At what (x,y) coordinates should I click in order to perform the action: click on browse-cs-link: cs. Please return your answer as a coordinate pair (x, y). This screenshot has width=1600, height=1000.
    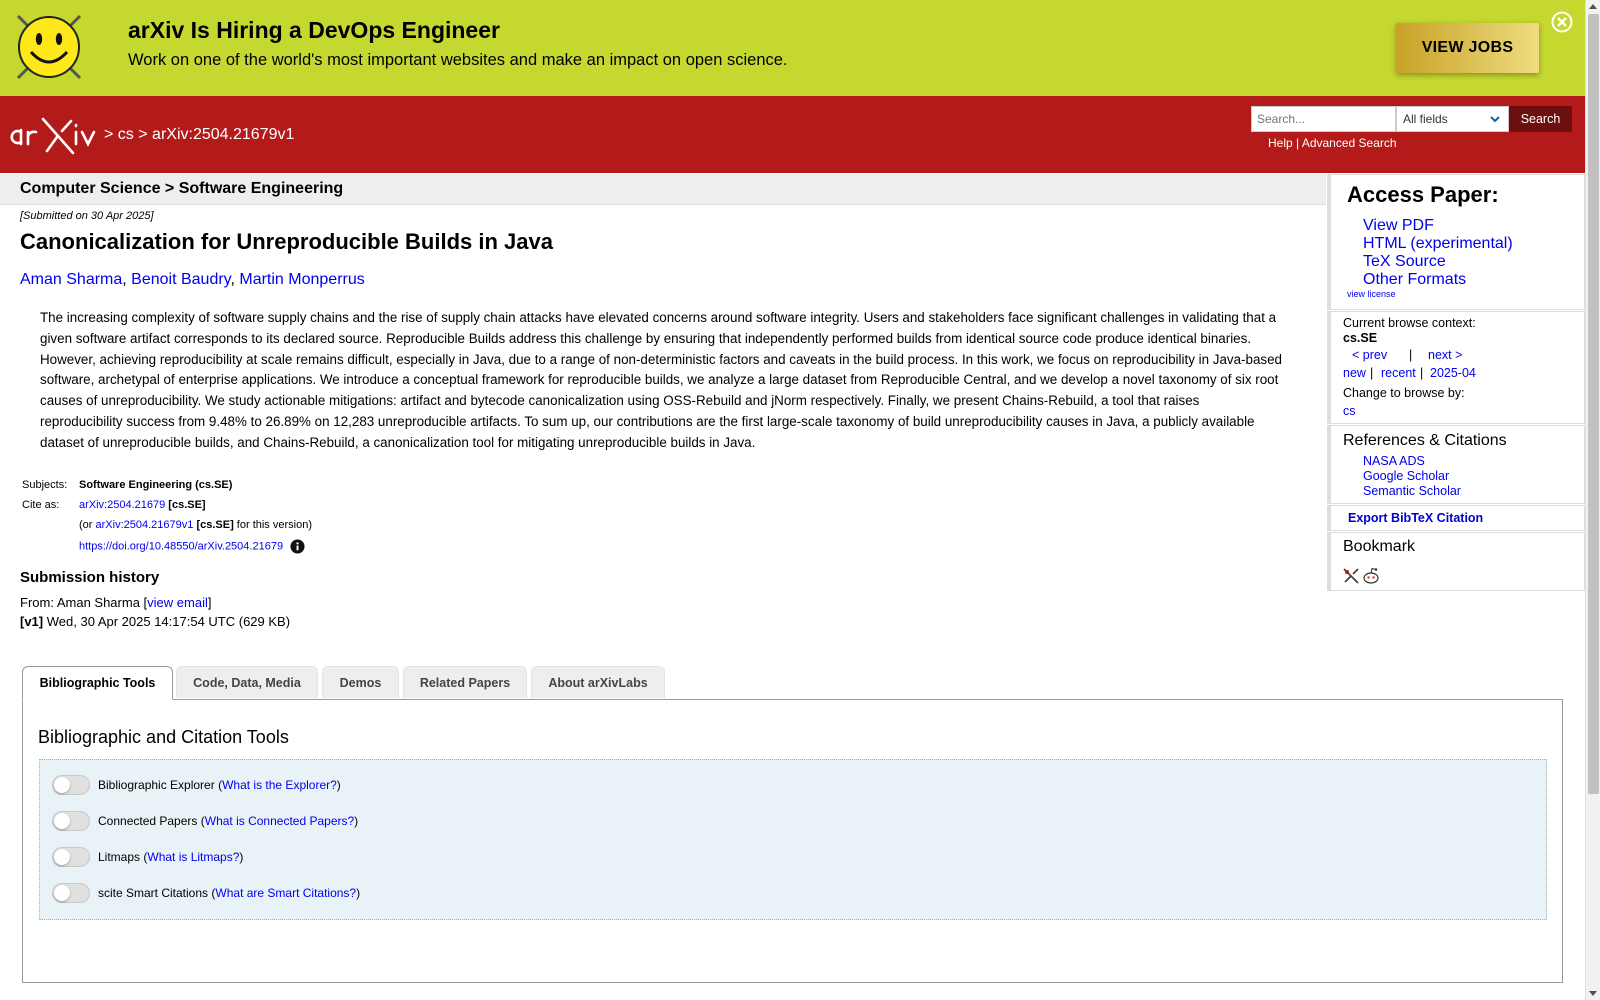
    Looking at the image, I should click on (1349, 411).